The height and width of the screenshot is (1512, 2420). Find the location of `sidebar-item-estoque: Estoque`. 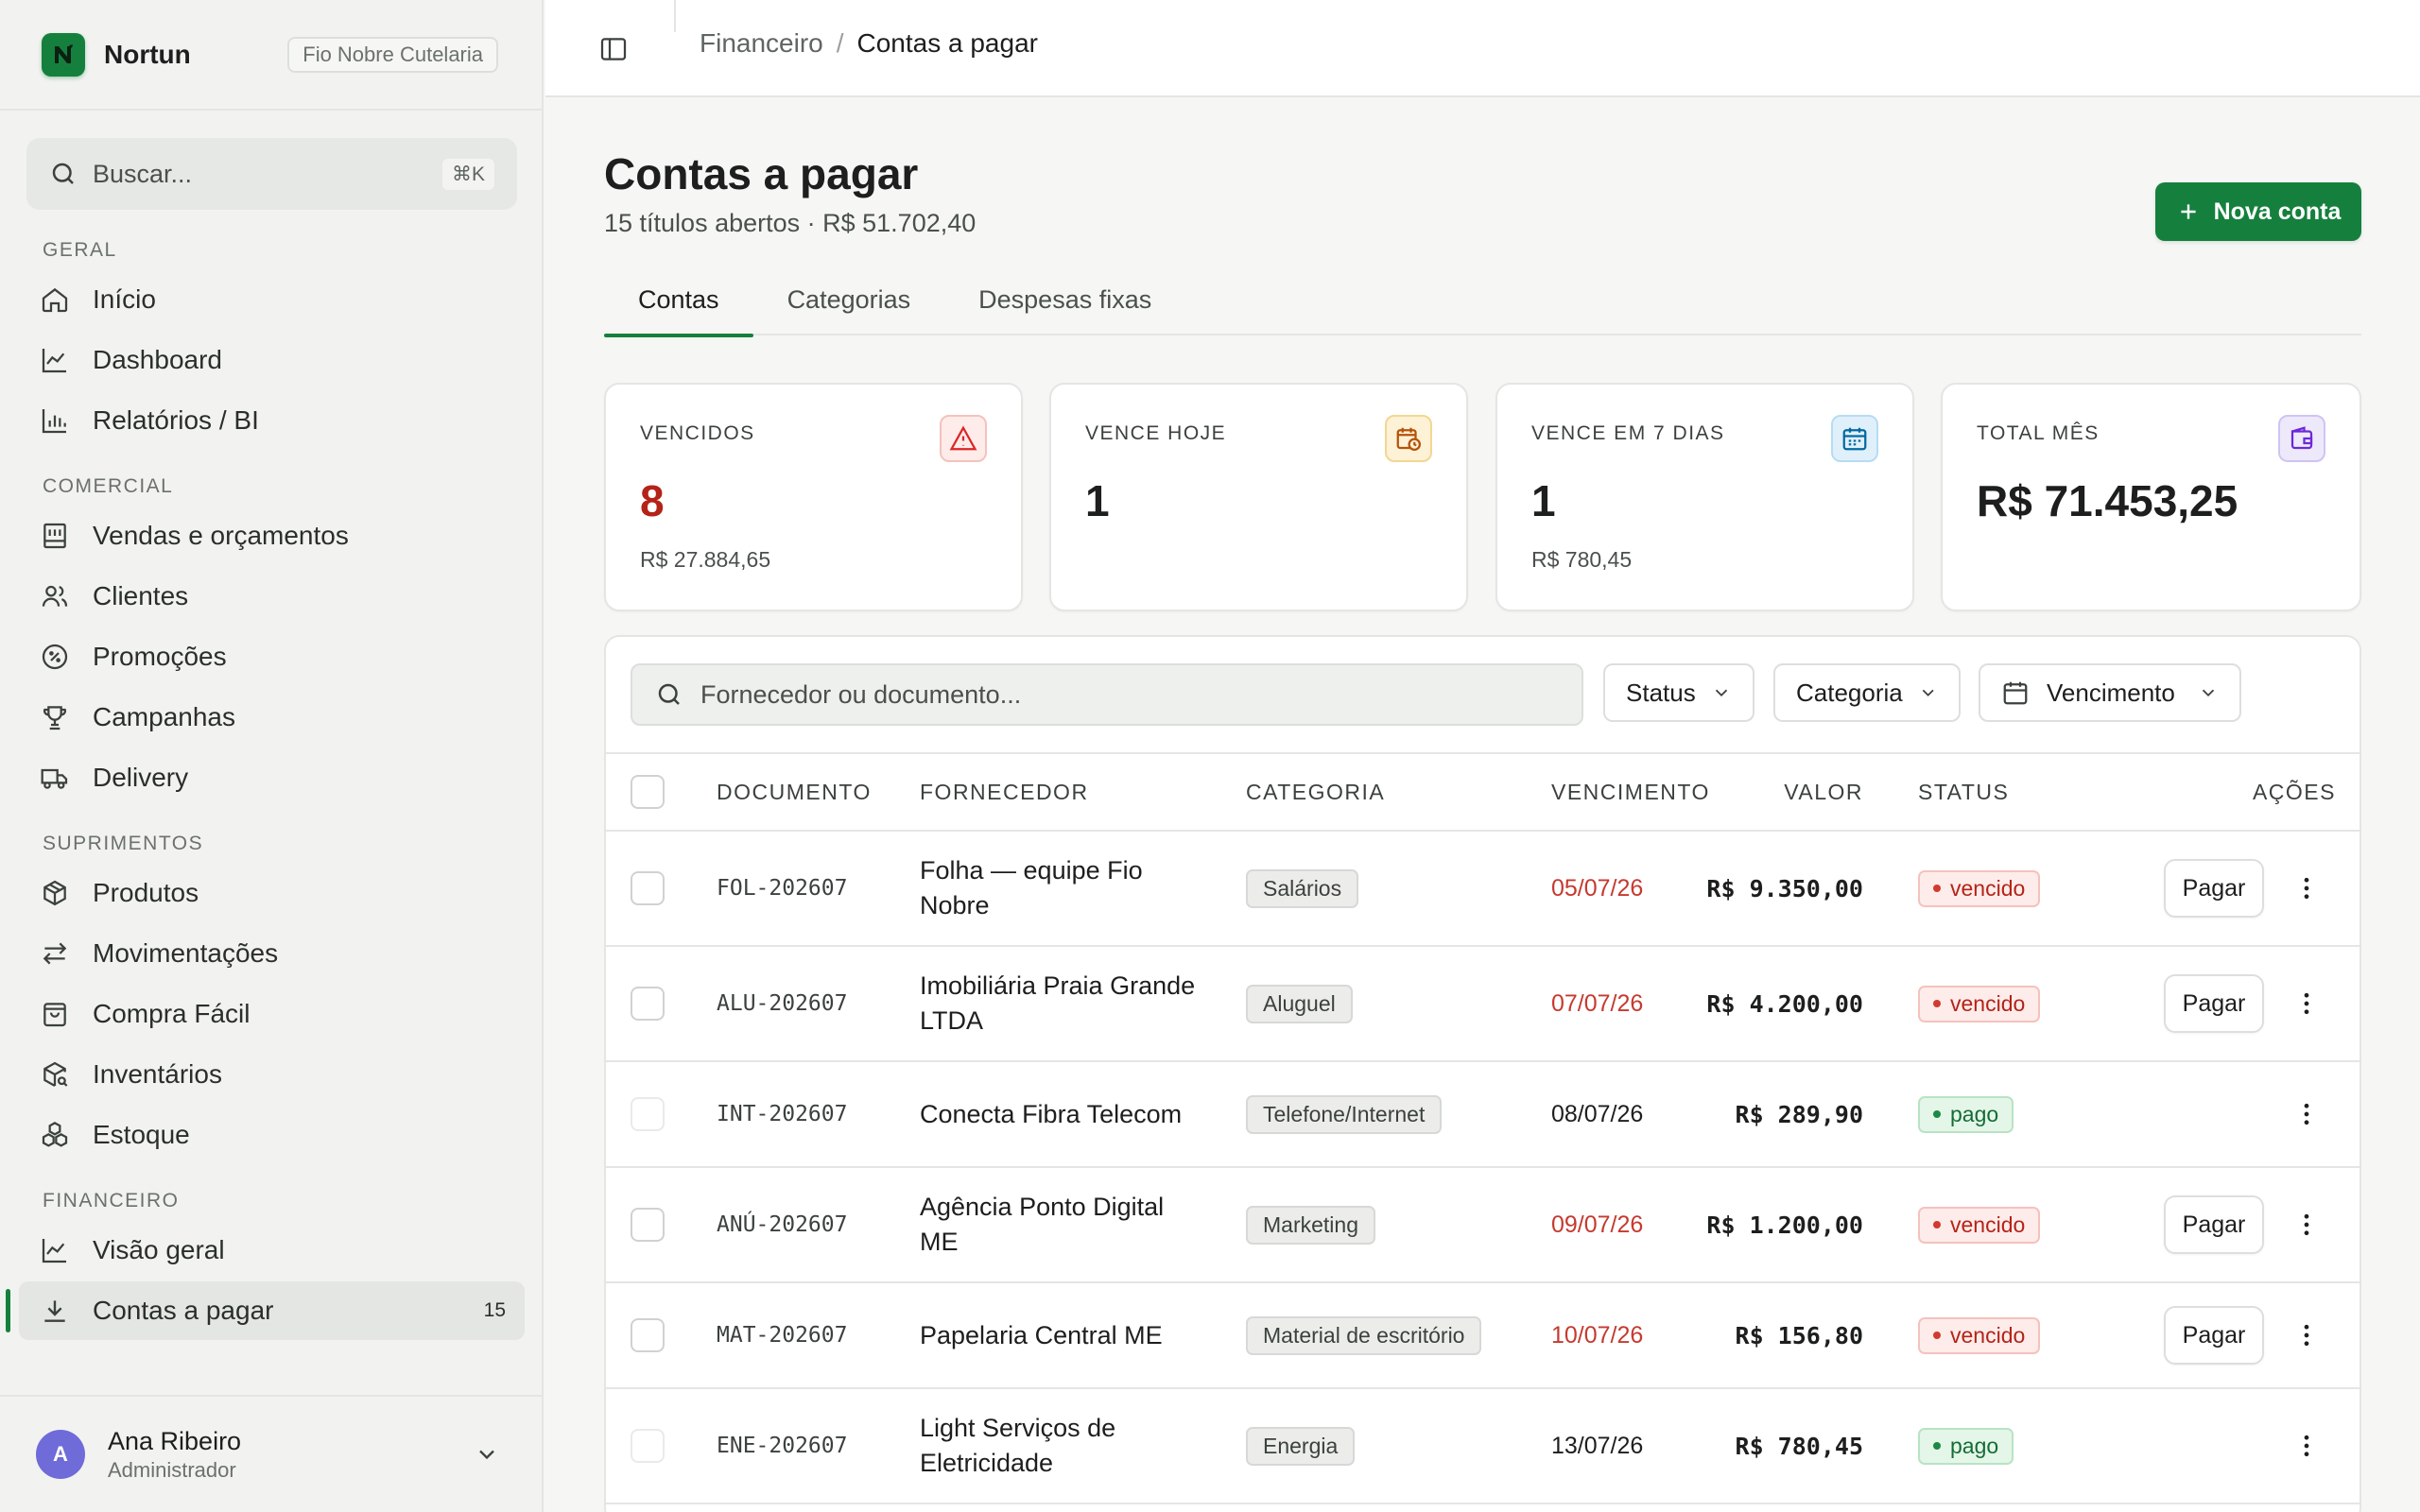

sidebar-item-estoque: Estoque is located at coordinates (272, 1135).